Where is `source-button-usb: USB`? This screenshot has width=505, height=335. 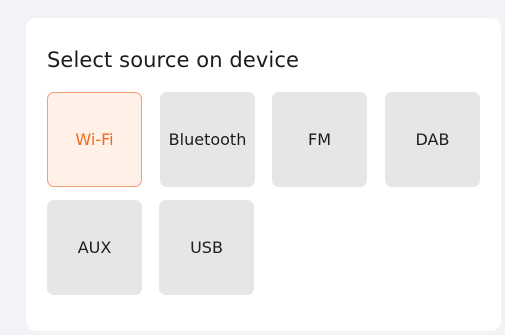 source-button-usb: USB is located at coordinates (206, 247).